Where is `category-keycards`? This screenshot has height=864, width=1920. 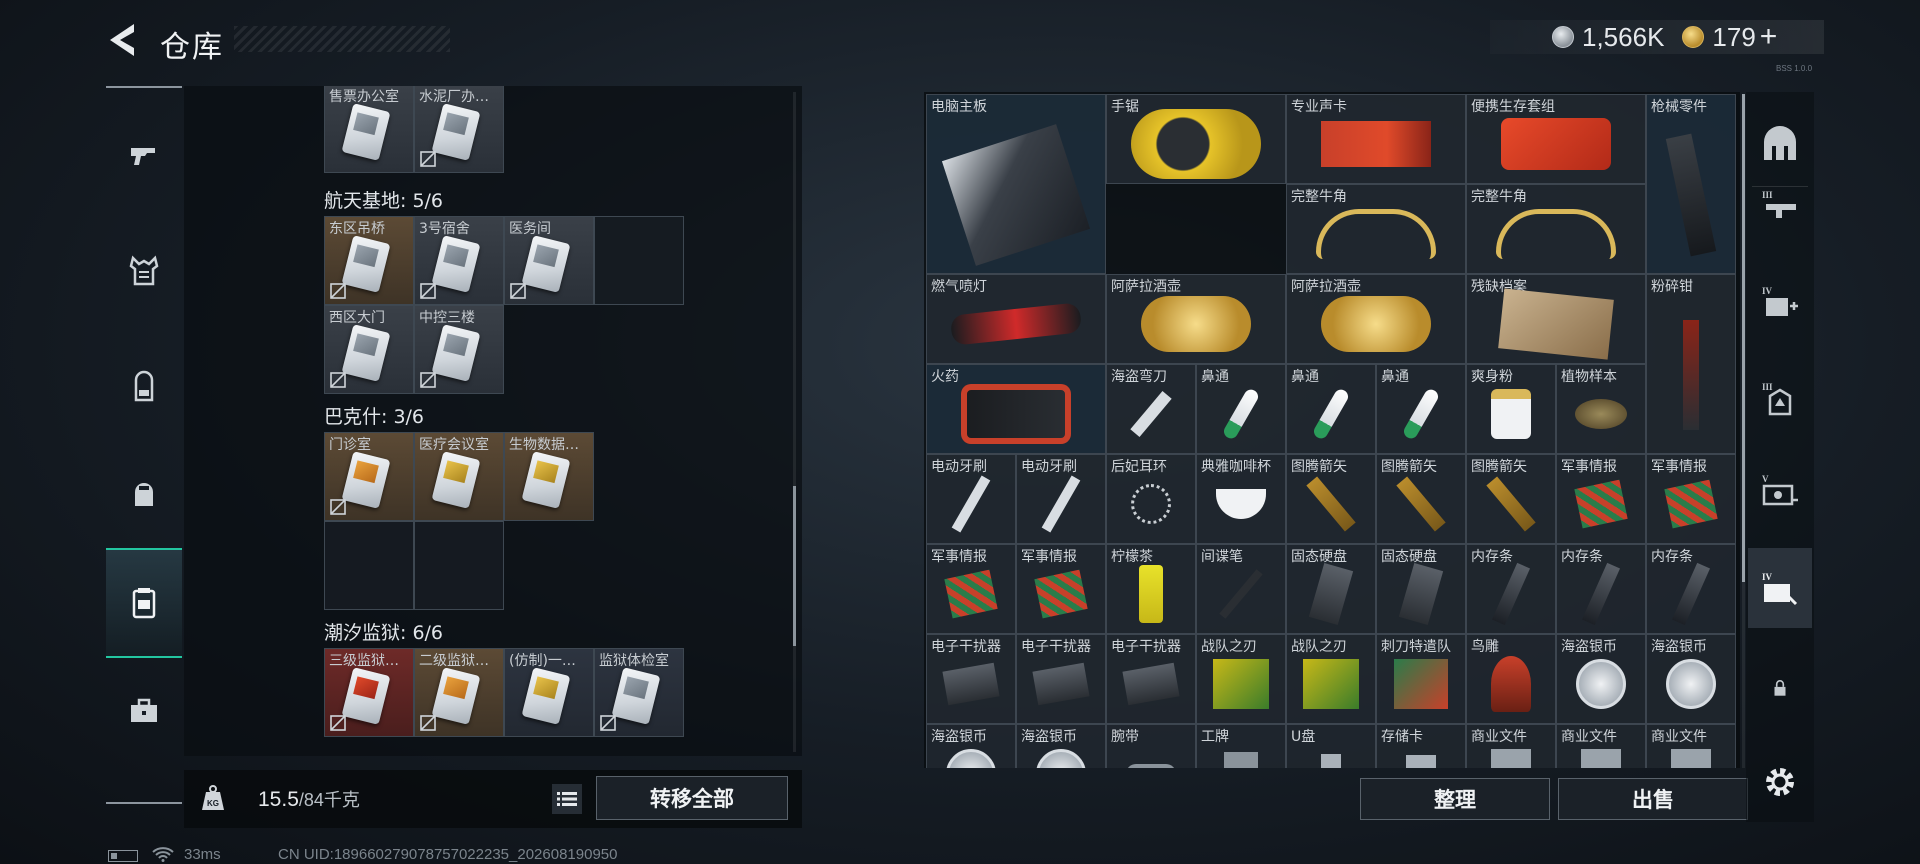 category-keycards is located at coordinates (144, 603).